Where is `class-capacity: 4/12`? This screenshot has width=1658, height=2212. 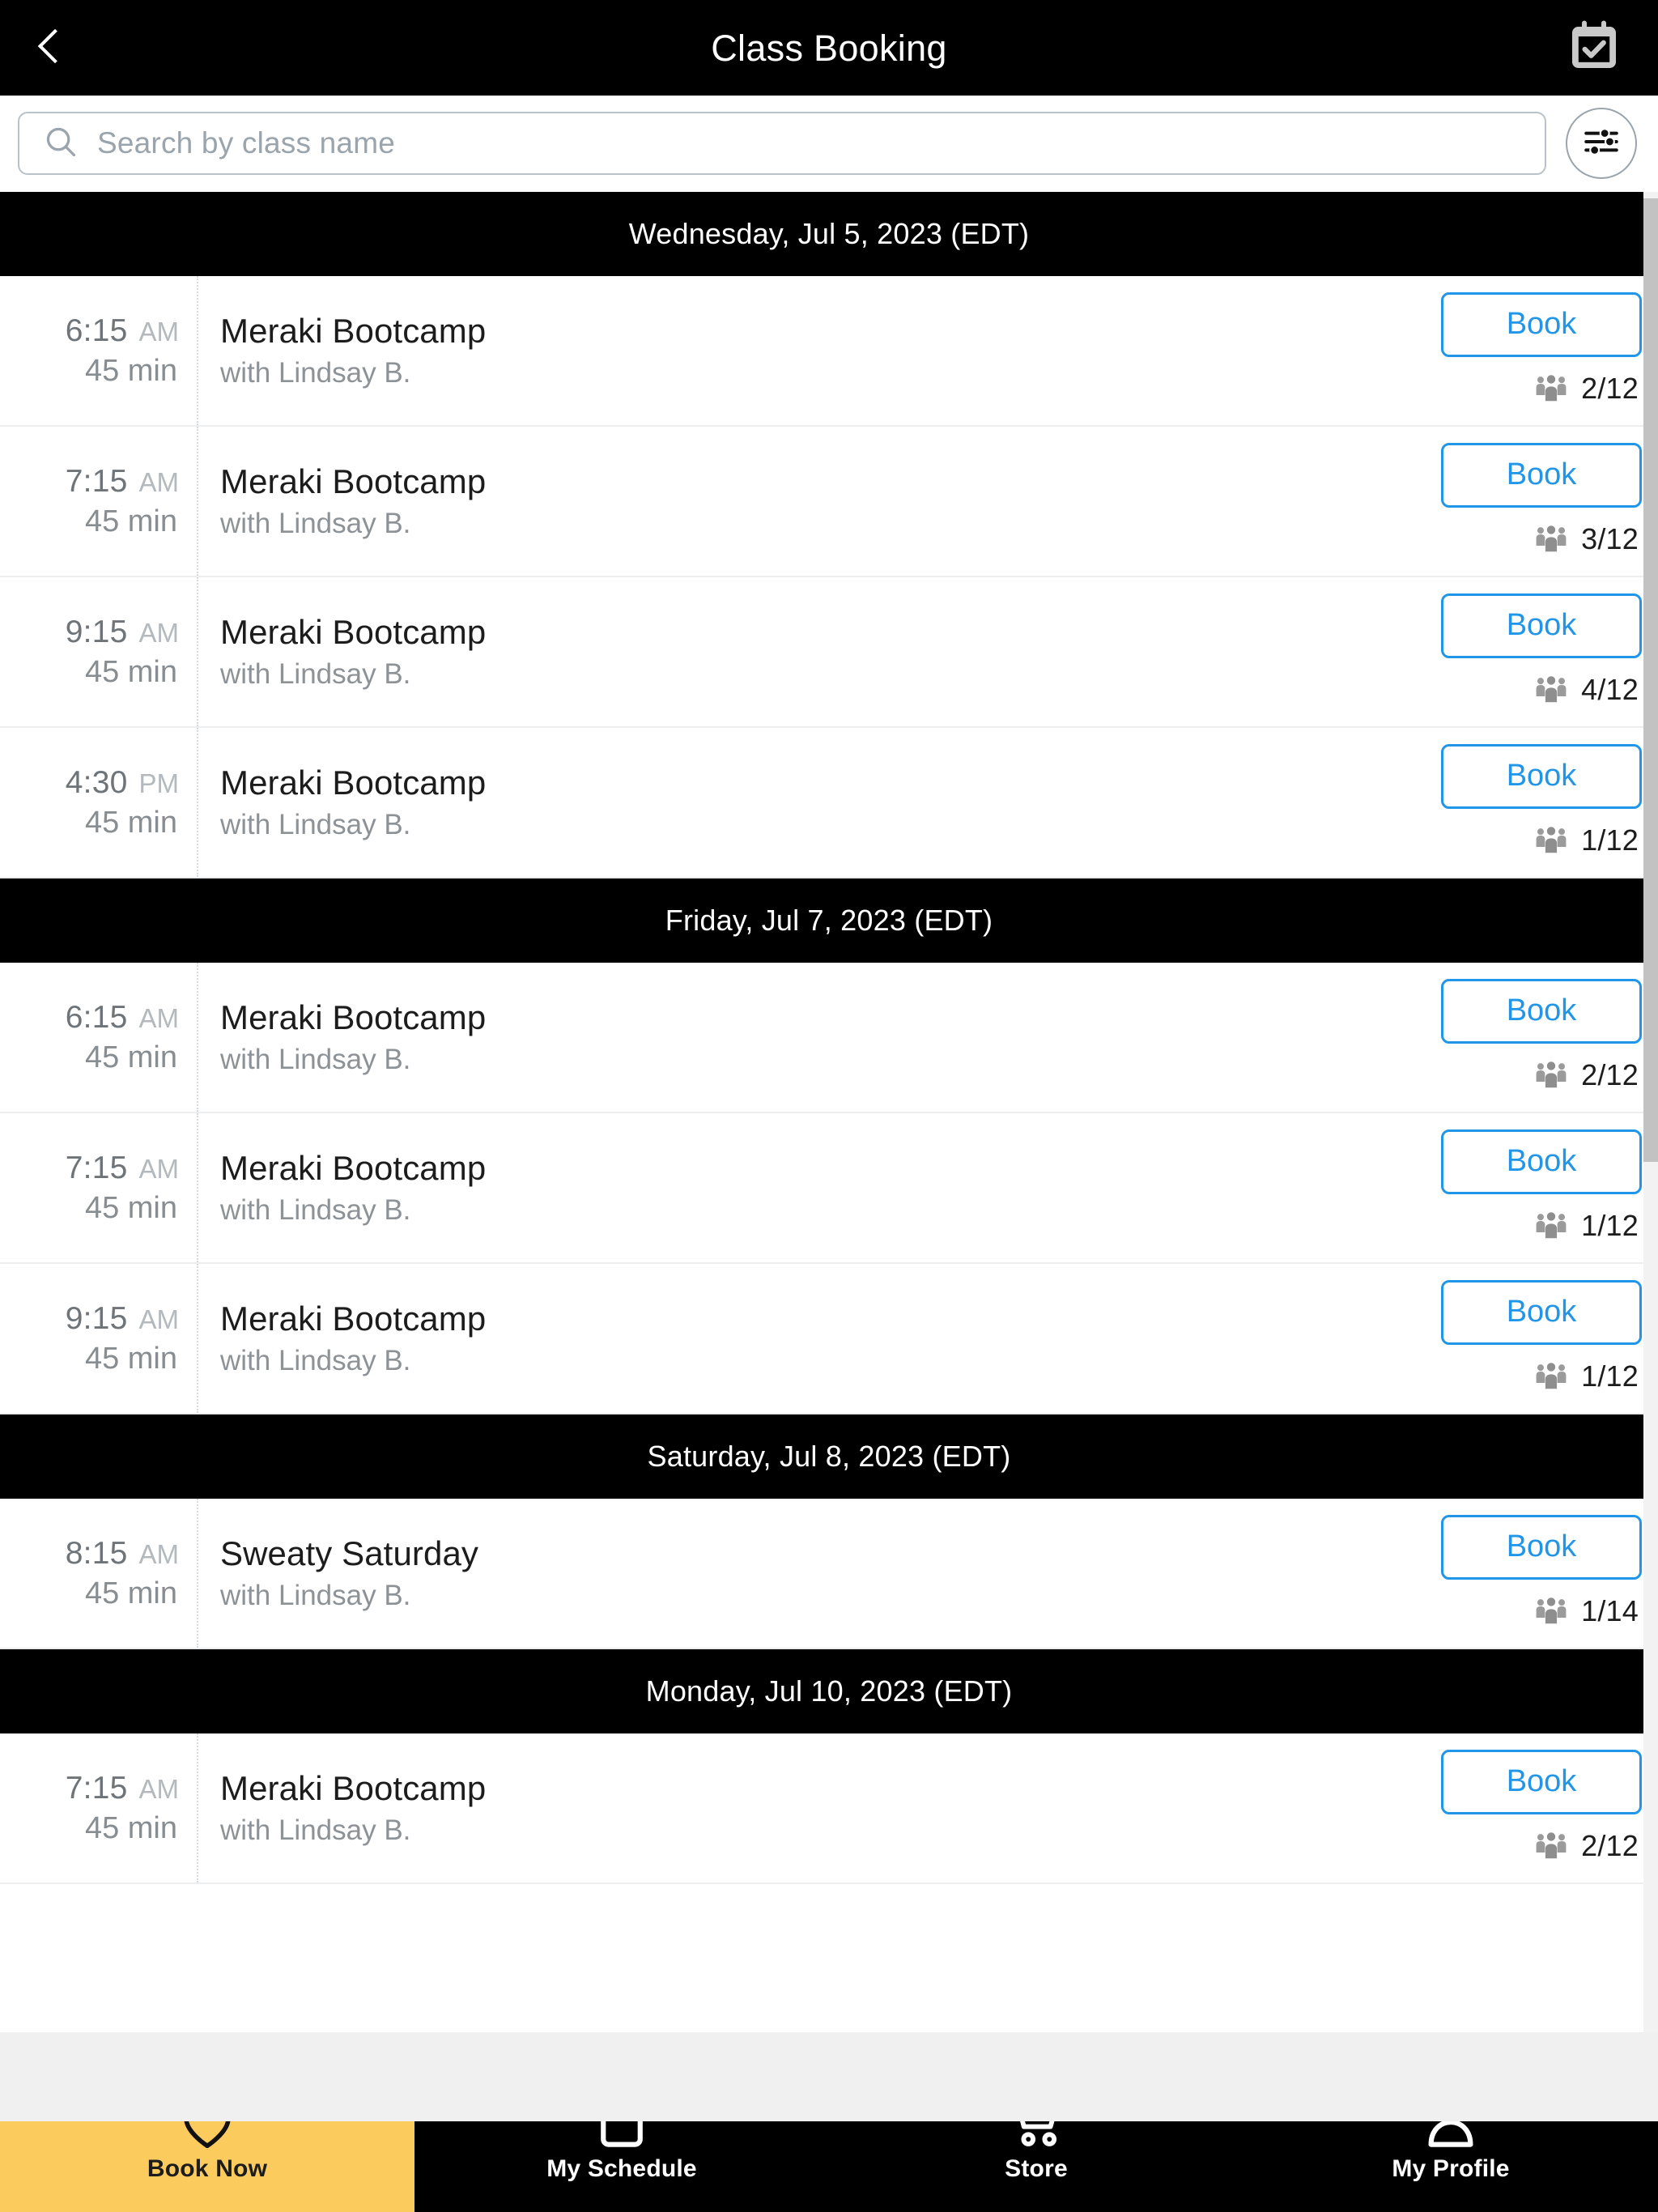
class-capacity: 4/12 is located at coordinates (1587, 690).